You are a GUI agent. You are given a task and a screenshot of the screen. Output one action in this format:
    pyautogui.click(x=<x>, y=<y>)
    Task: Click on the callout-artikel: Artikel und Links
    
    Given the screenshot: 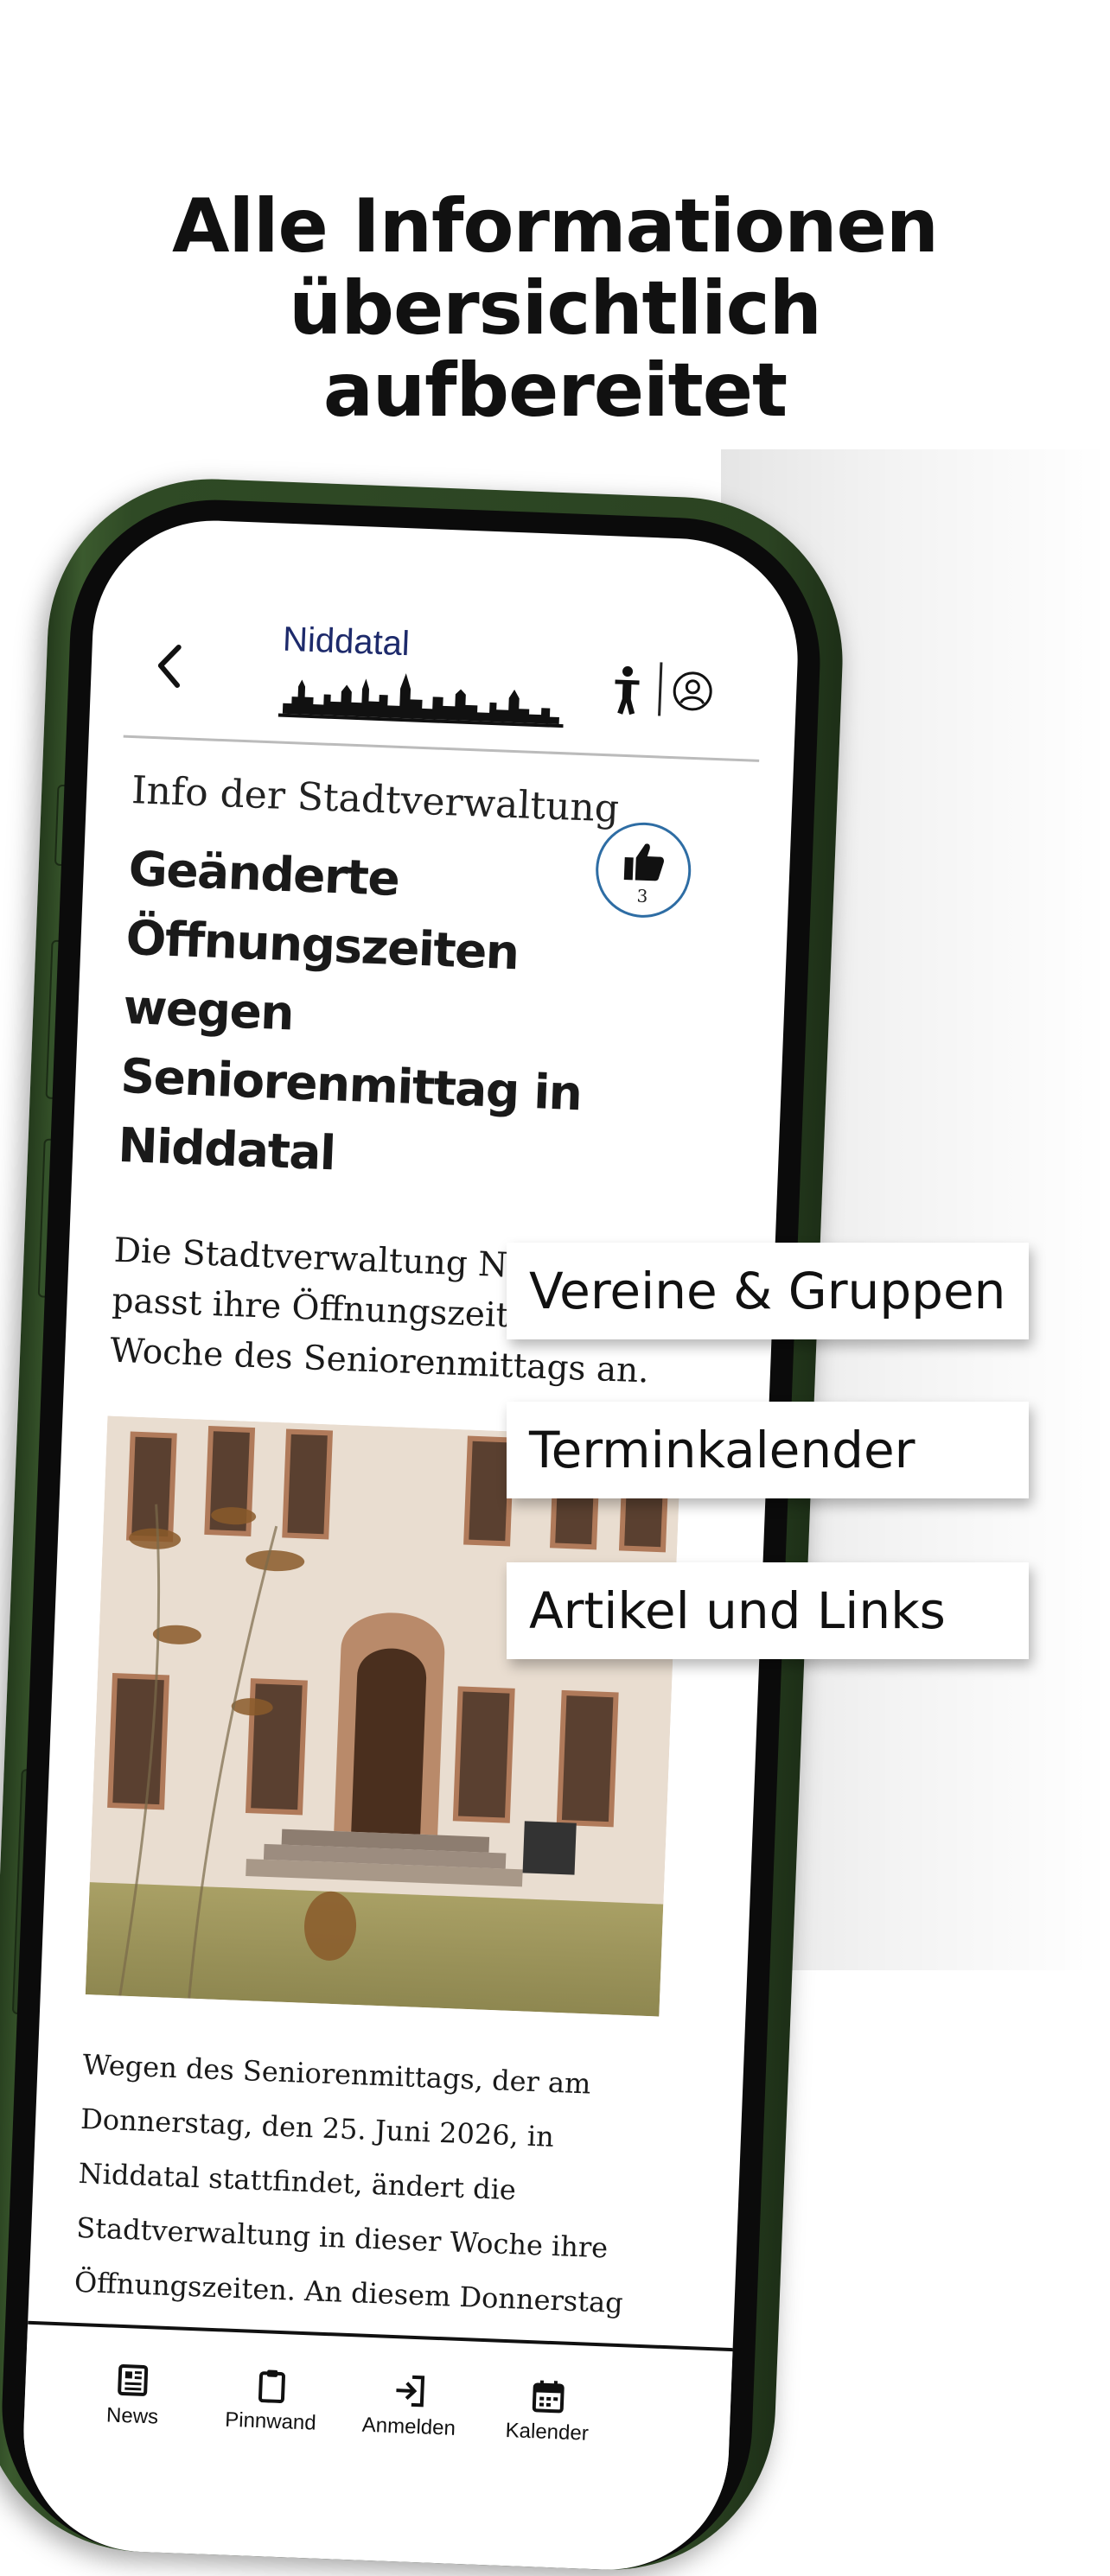 What is the action you would take?
    pyautogui.click(x=768, y=1611)
    